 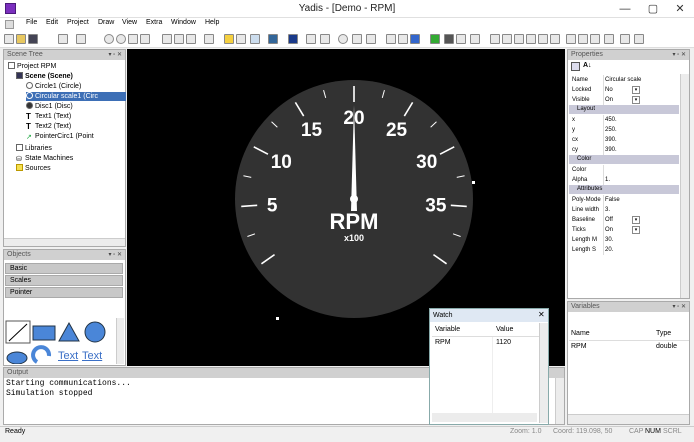 I want to click on image-icon, so click(x=371, y=39).